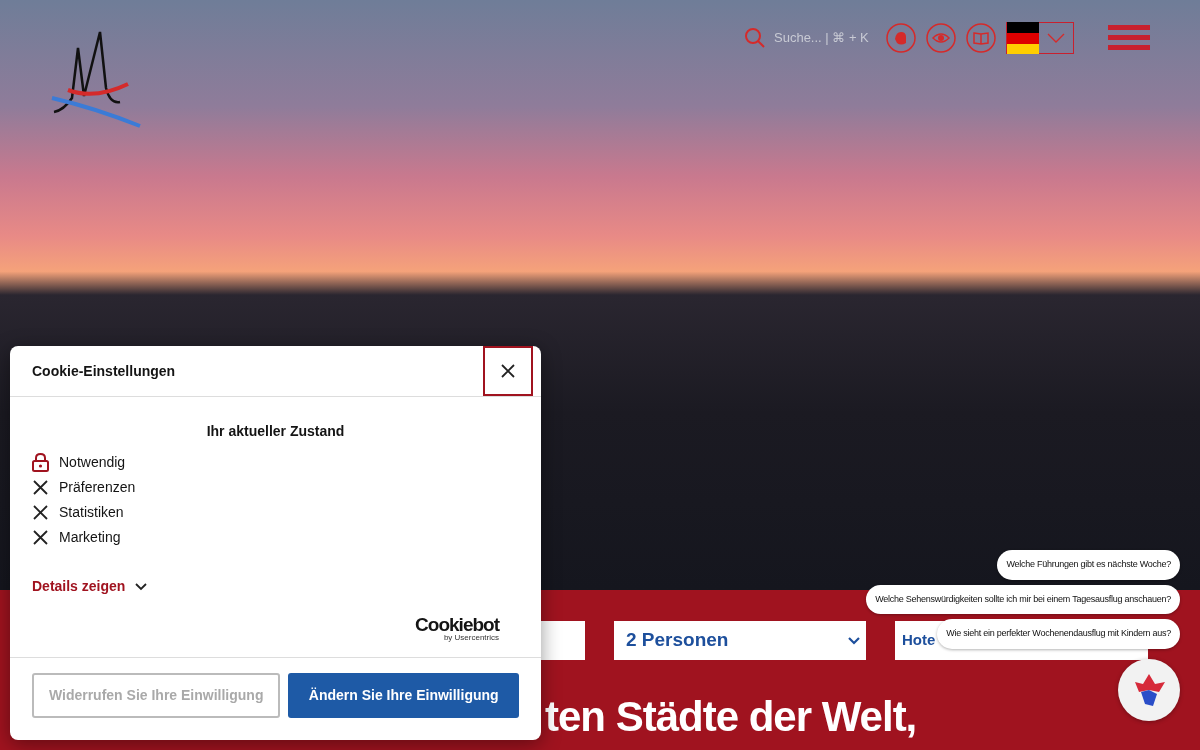  What do you see at coordinates (103, 371) in the screenshot?
I see `dialog-title: Cookie-Einstellungen` at bounding box center [103, 371].